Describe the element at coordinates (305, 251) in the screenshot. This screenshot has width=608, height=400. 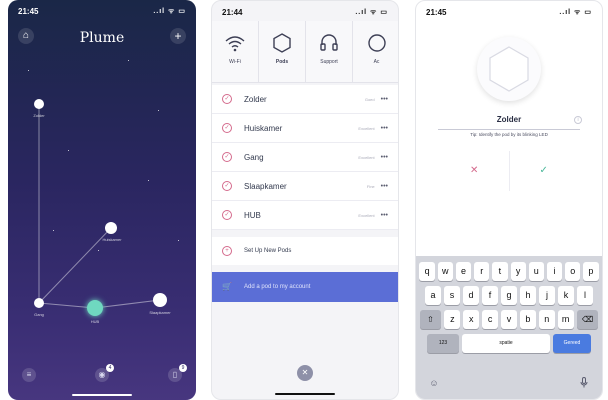
I see `setup-new-pods-row: + Set Up New Pods` at that location.